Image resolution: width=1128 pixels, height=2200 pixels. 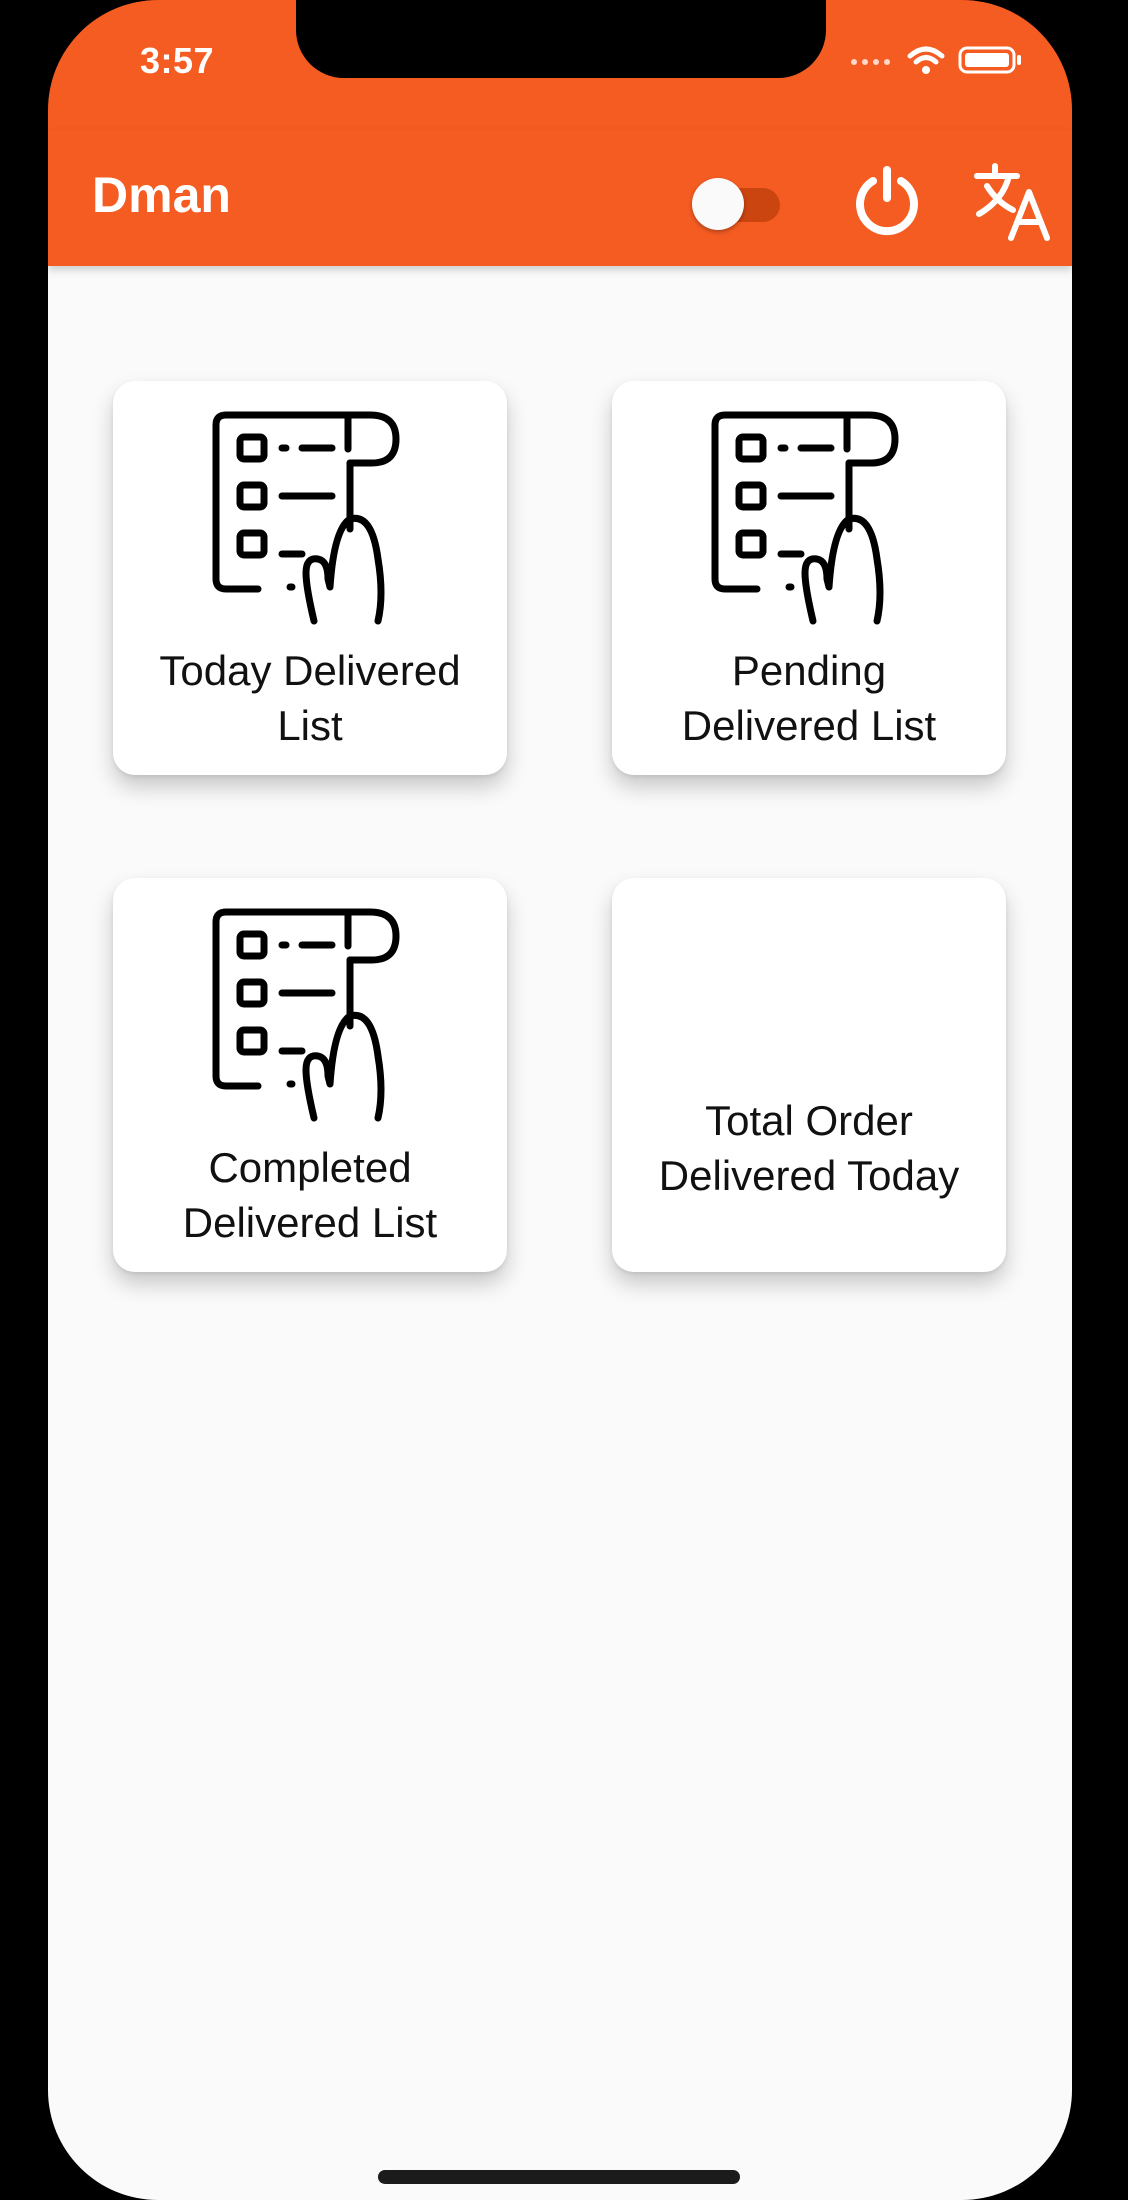 I want to click on home-indicator, so click(x=559, y=2177).